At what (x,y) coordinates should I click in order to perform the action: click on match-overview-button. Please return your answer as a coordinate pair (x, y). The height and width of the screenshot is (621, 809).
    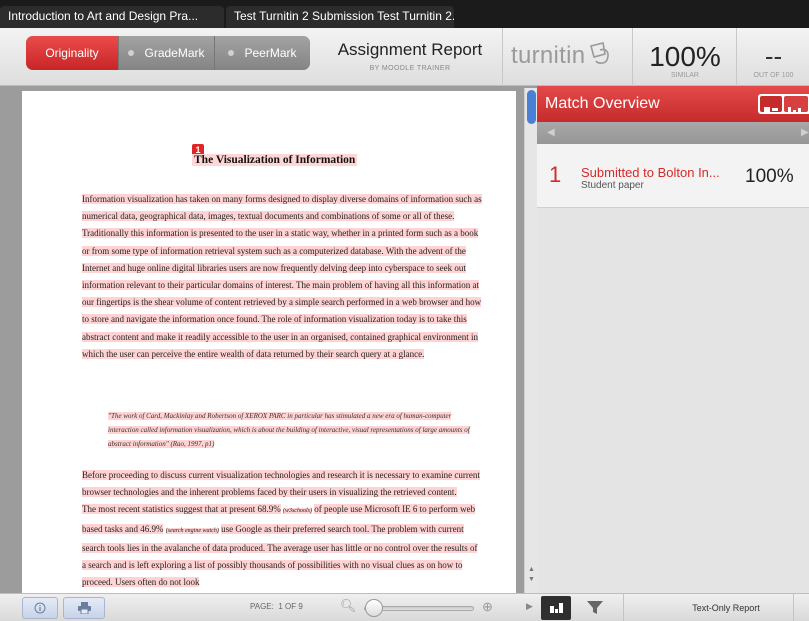
    Looking at the image, I should click on (556, 608).